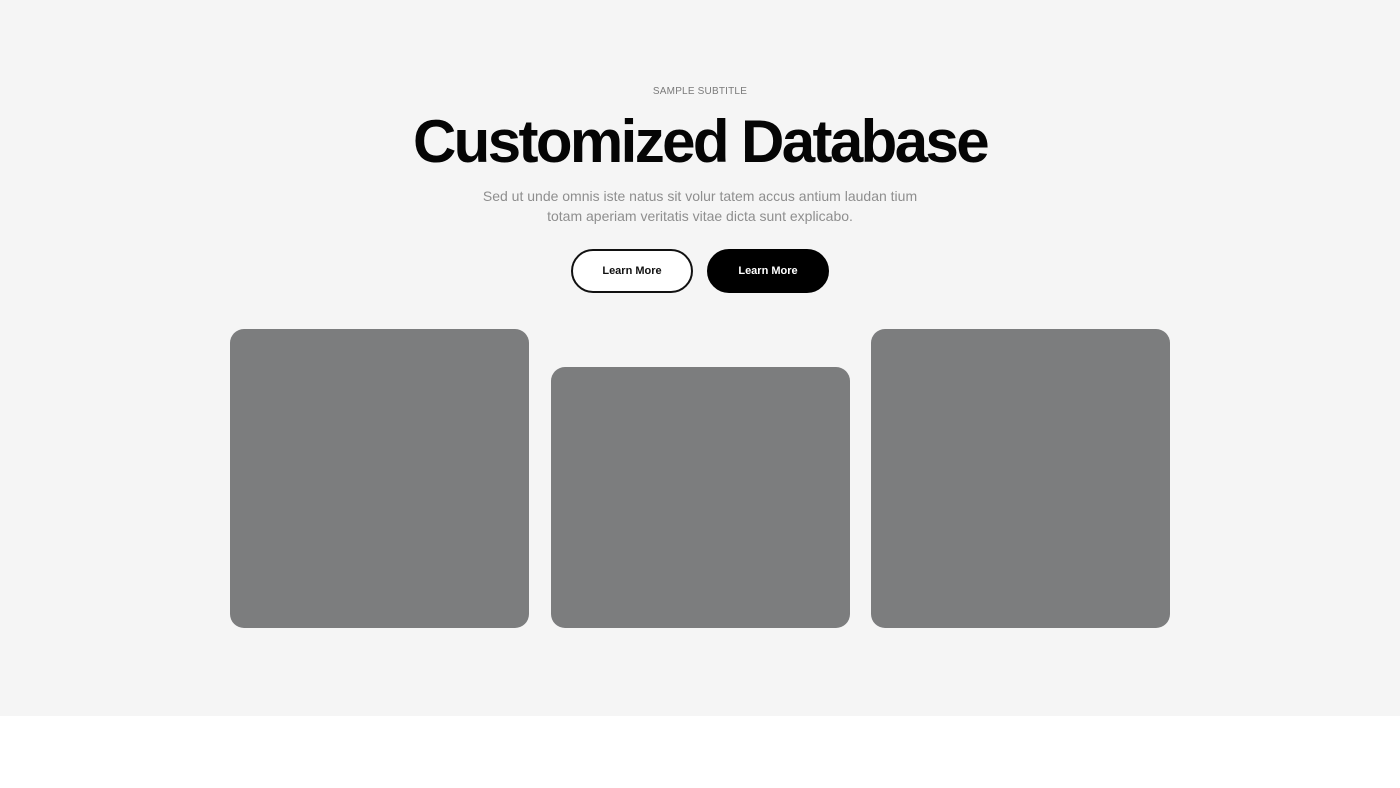  I want to click on learn-more-solid-button: Learn More, so click(768, 271).